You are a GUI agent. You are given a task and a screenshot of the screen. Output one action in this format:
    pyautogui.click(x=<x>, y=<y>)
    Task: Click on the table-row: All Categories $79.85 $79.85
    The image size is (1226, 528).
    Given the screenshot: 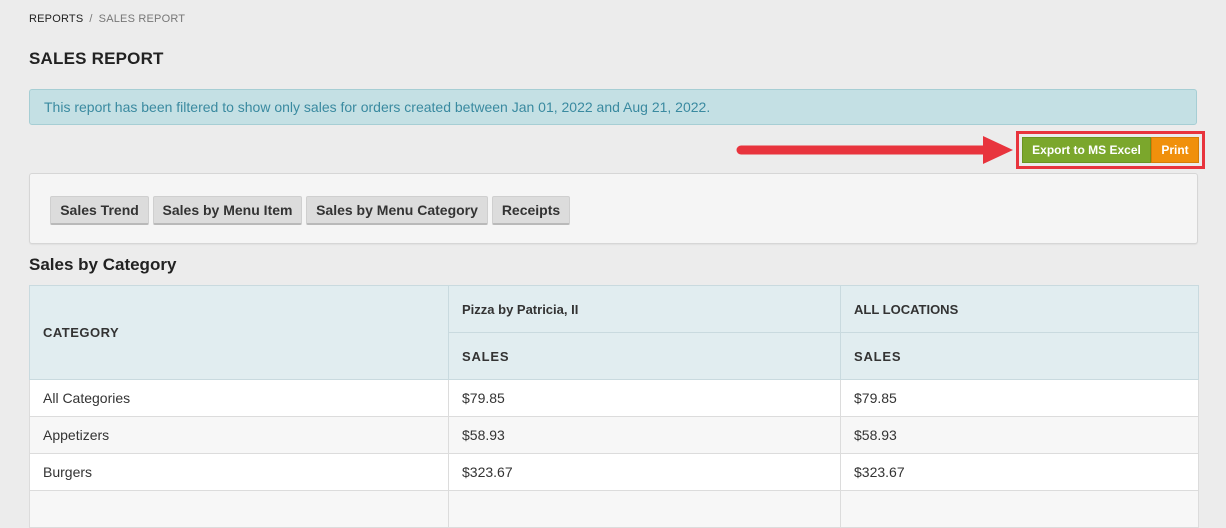 What is the action you would take?
    pyautogui.click(x=614, y=398)
    